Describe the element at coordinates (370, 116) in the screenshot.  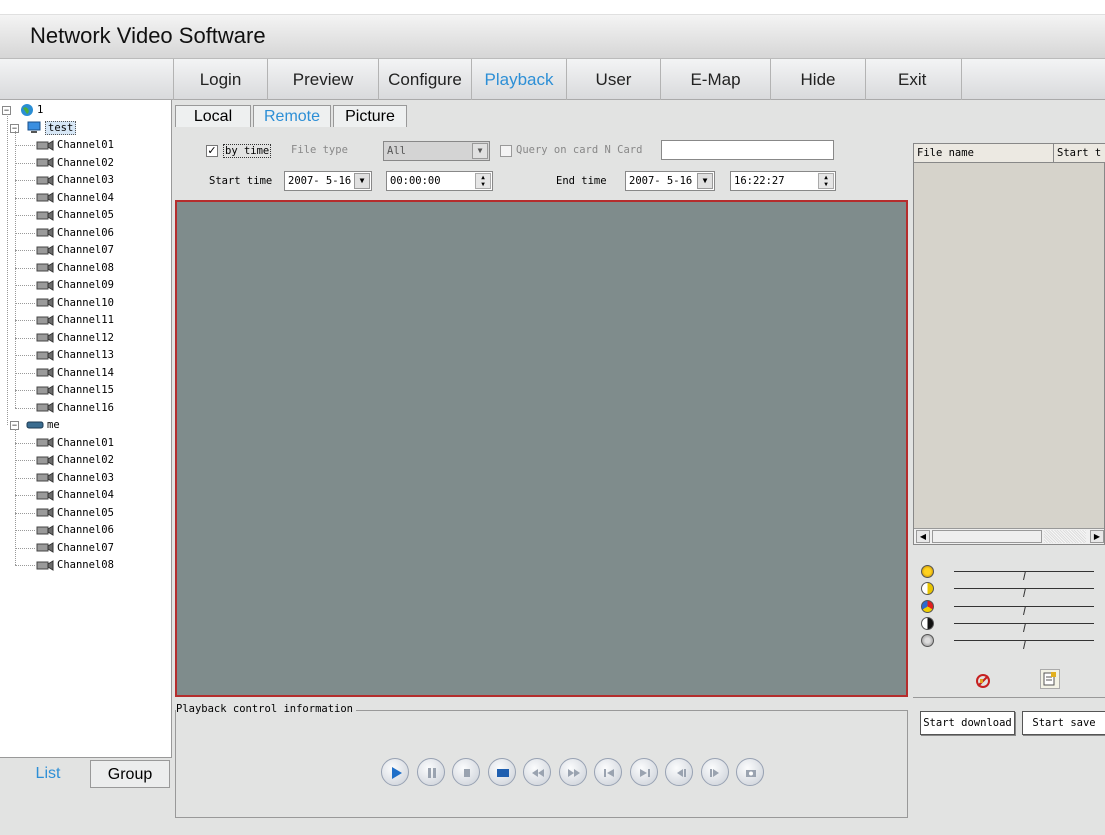
I see `tab-picture: Picture` at that location.